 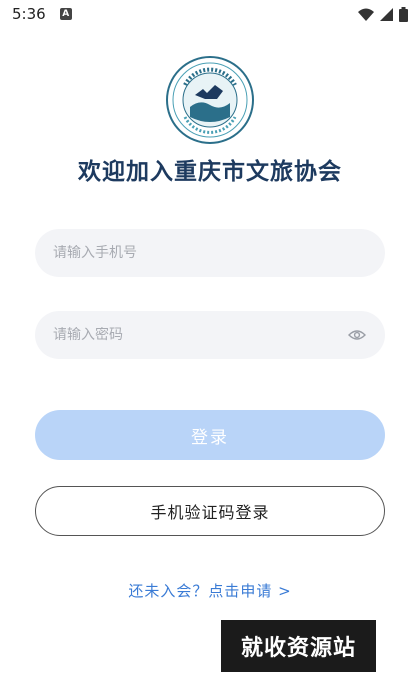 What do you see at coordinates (210, 14) in the screenshot?
I see `status-bar: 5:36 A` at bounding box center [210, 14].